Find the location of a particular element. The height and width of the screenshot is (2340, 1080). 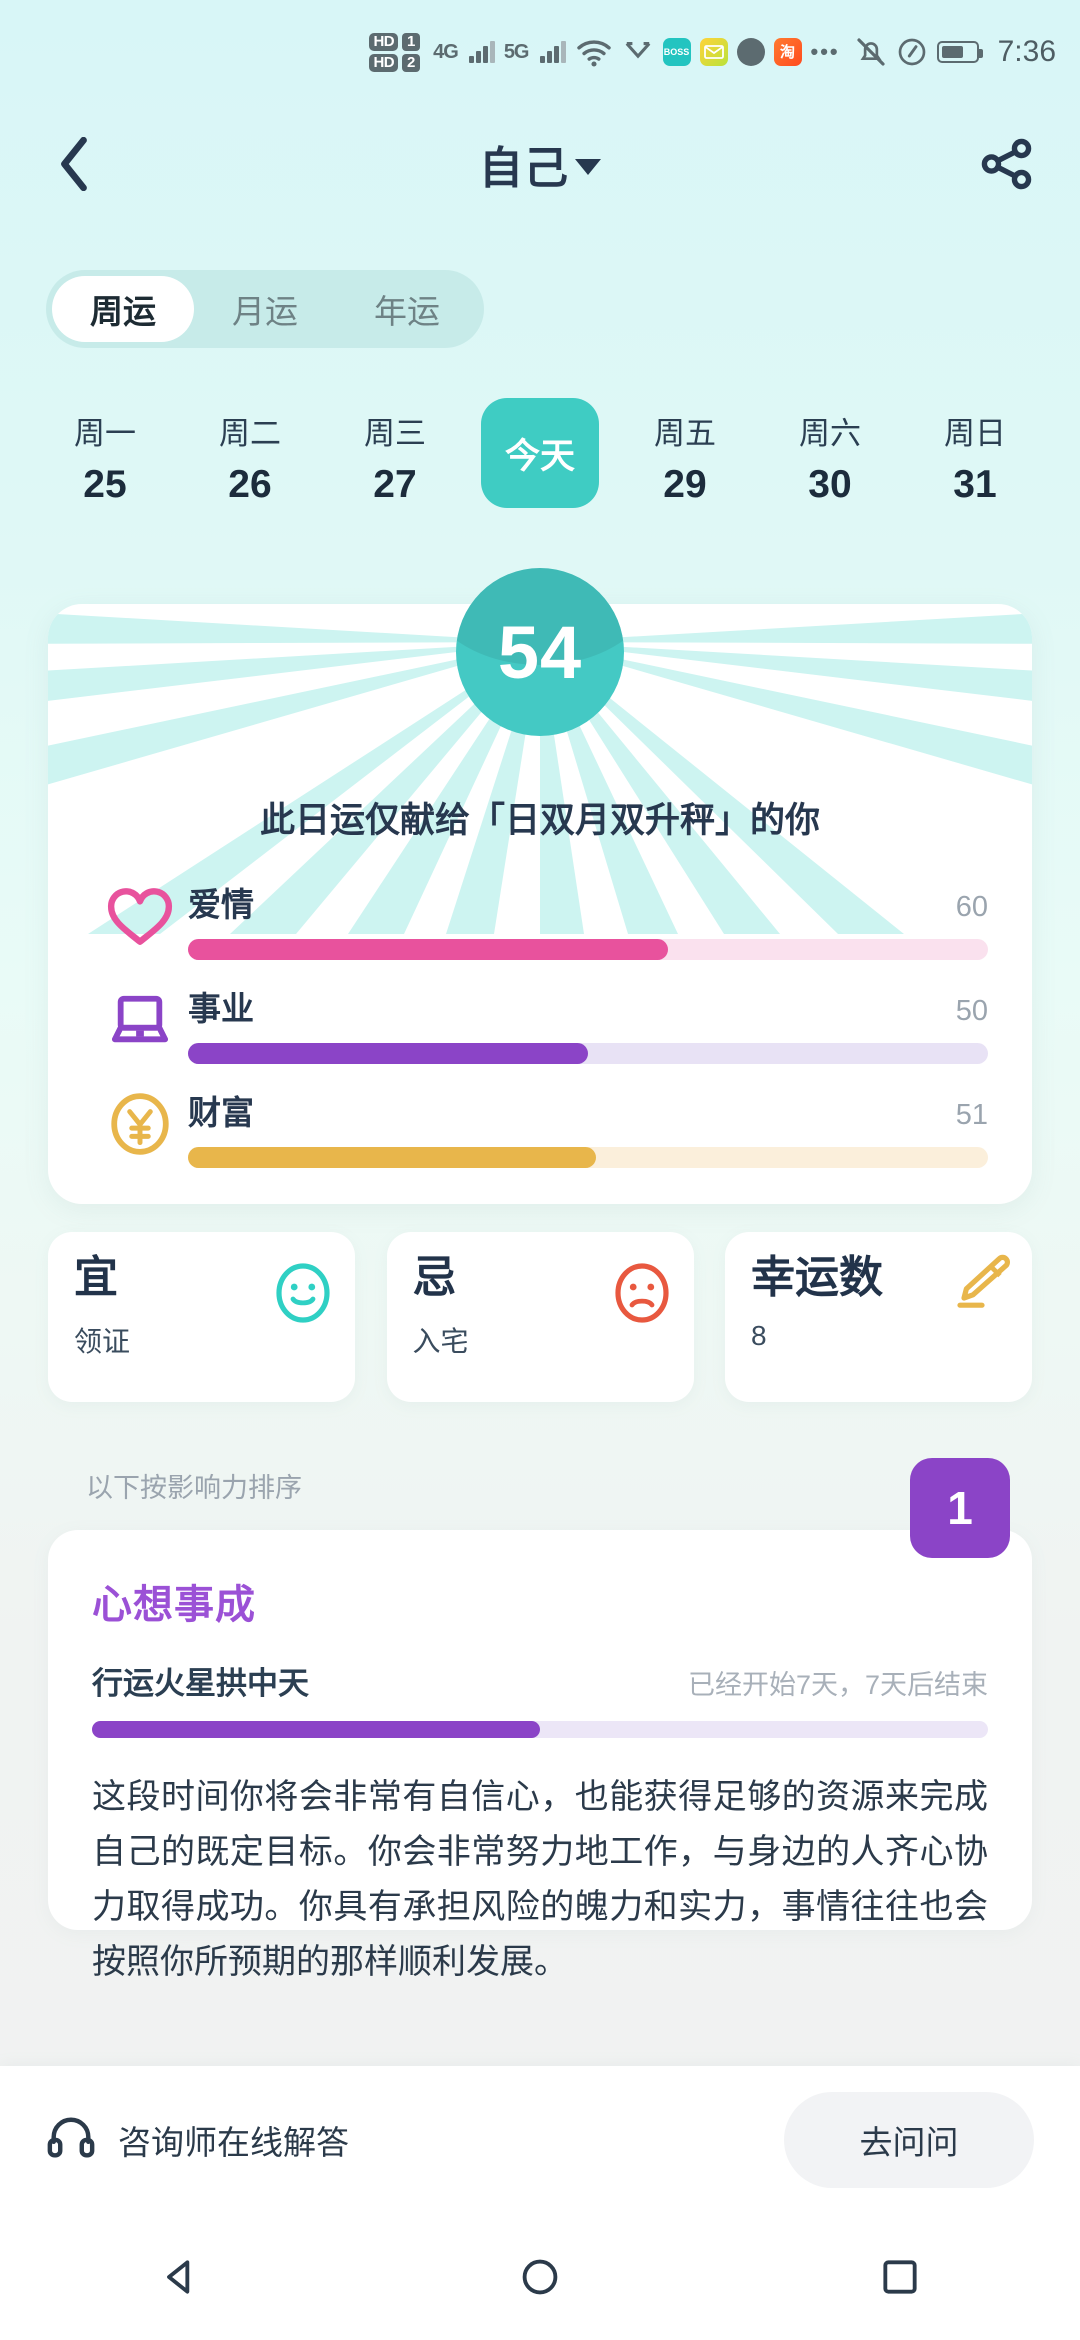

day-weekday: 周二 is located at coordinates (250, 433).